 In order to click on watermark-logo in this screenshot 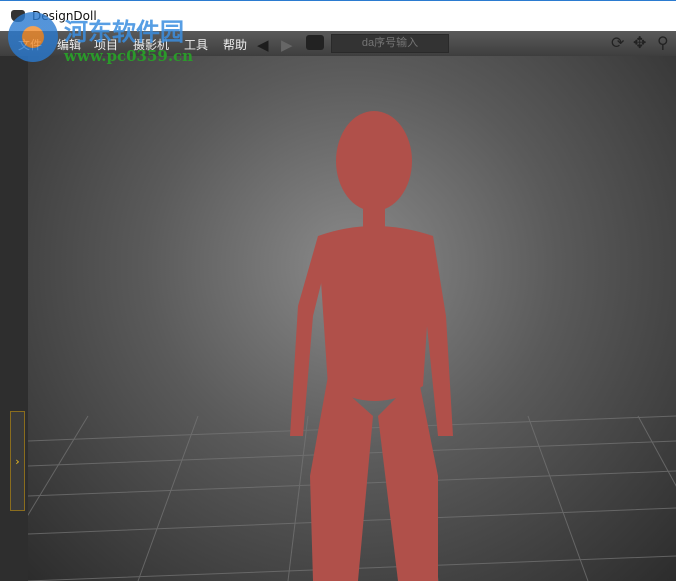, I will do `click(33, 37)`.